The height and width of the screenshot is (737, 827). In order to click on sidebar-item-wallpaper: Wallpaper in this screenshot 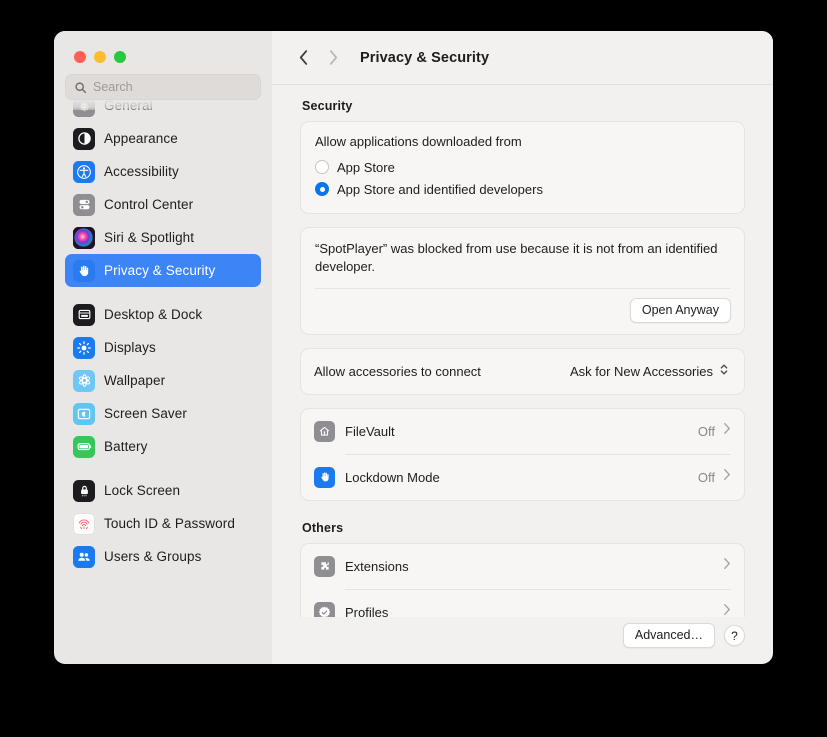, I will do `click(163, 380)`.